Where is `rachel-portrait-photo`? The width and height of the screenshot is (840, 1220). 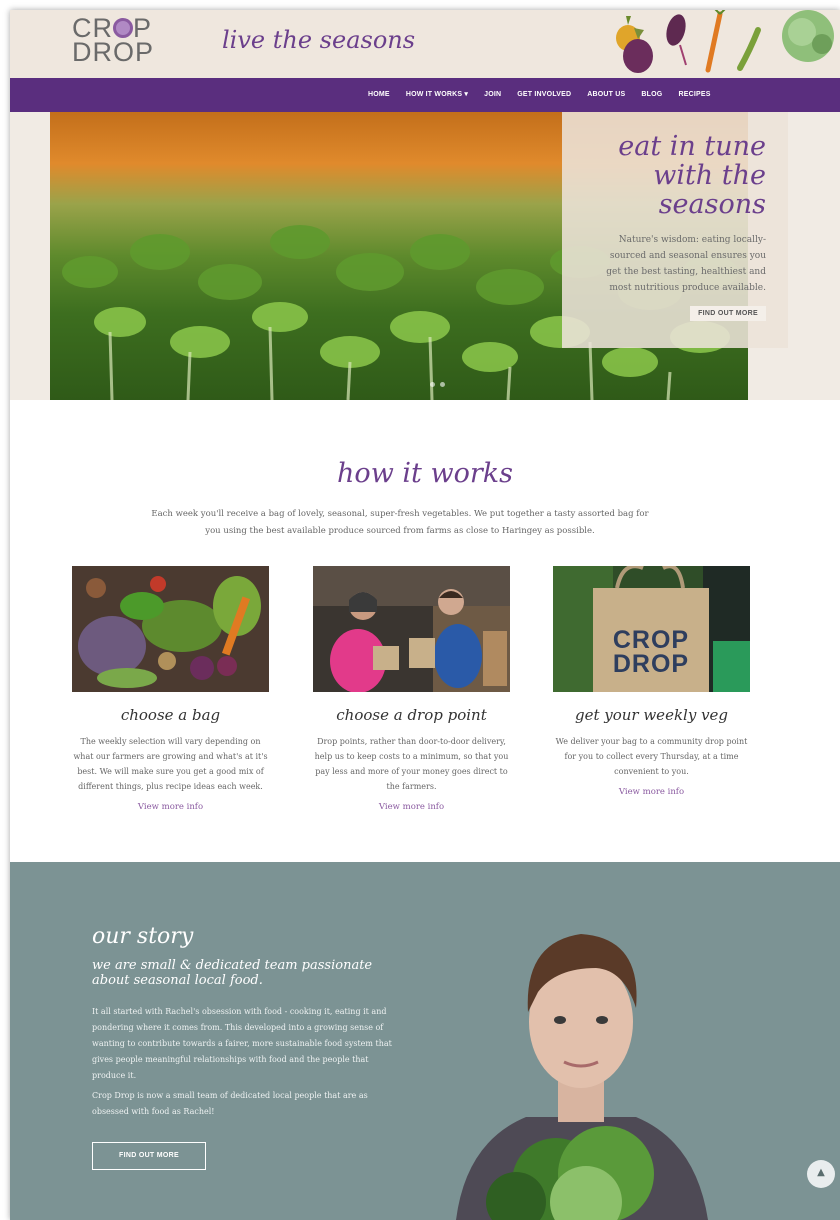
rachel-portrait-photo is located at coordinates (582, 1077).